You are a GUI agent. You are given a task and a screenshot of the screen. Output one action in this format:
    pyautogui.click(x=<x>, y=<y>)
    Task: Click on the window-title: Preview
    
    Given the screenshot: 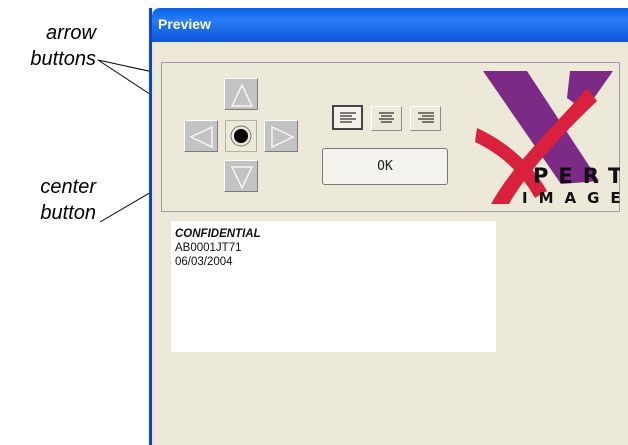 What is the action you would take?
    pyautogui.click(x=184, y=24)
    